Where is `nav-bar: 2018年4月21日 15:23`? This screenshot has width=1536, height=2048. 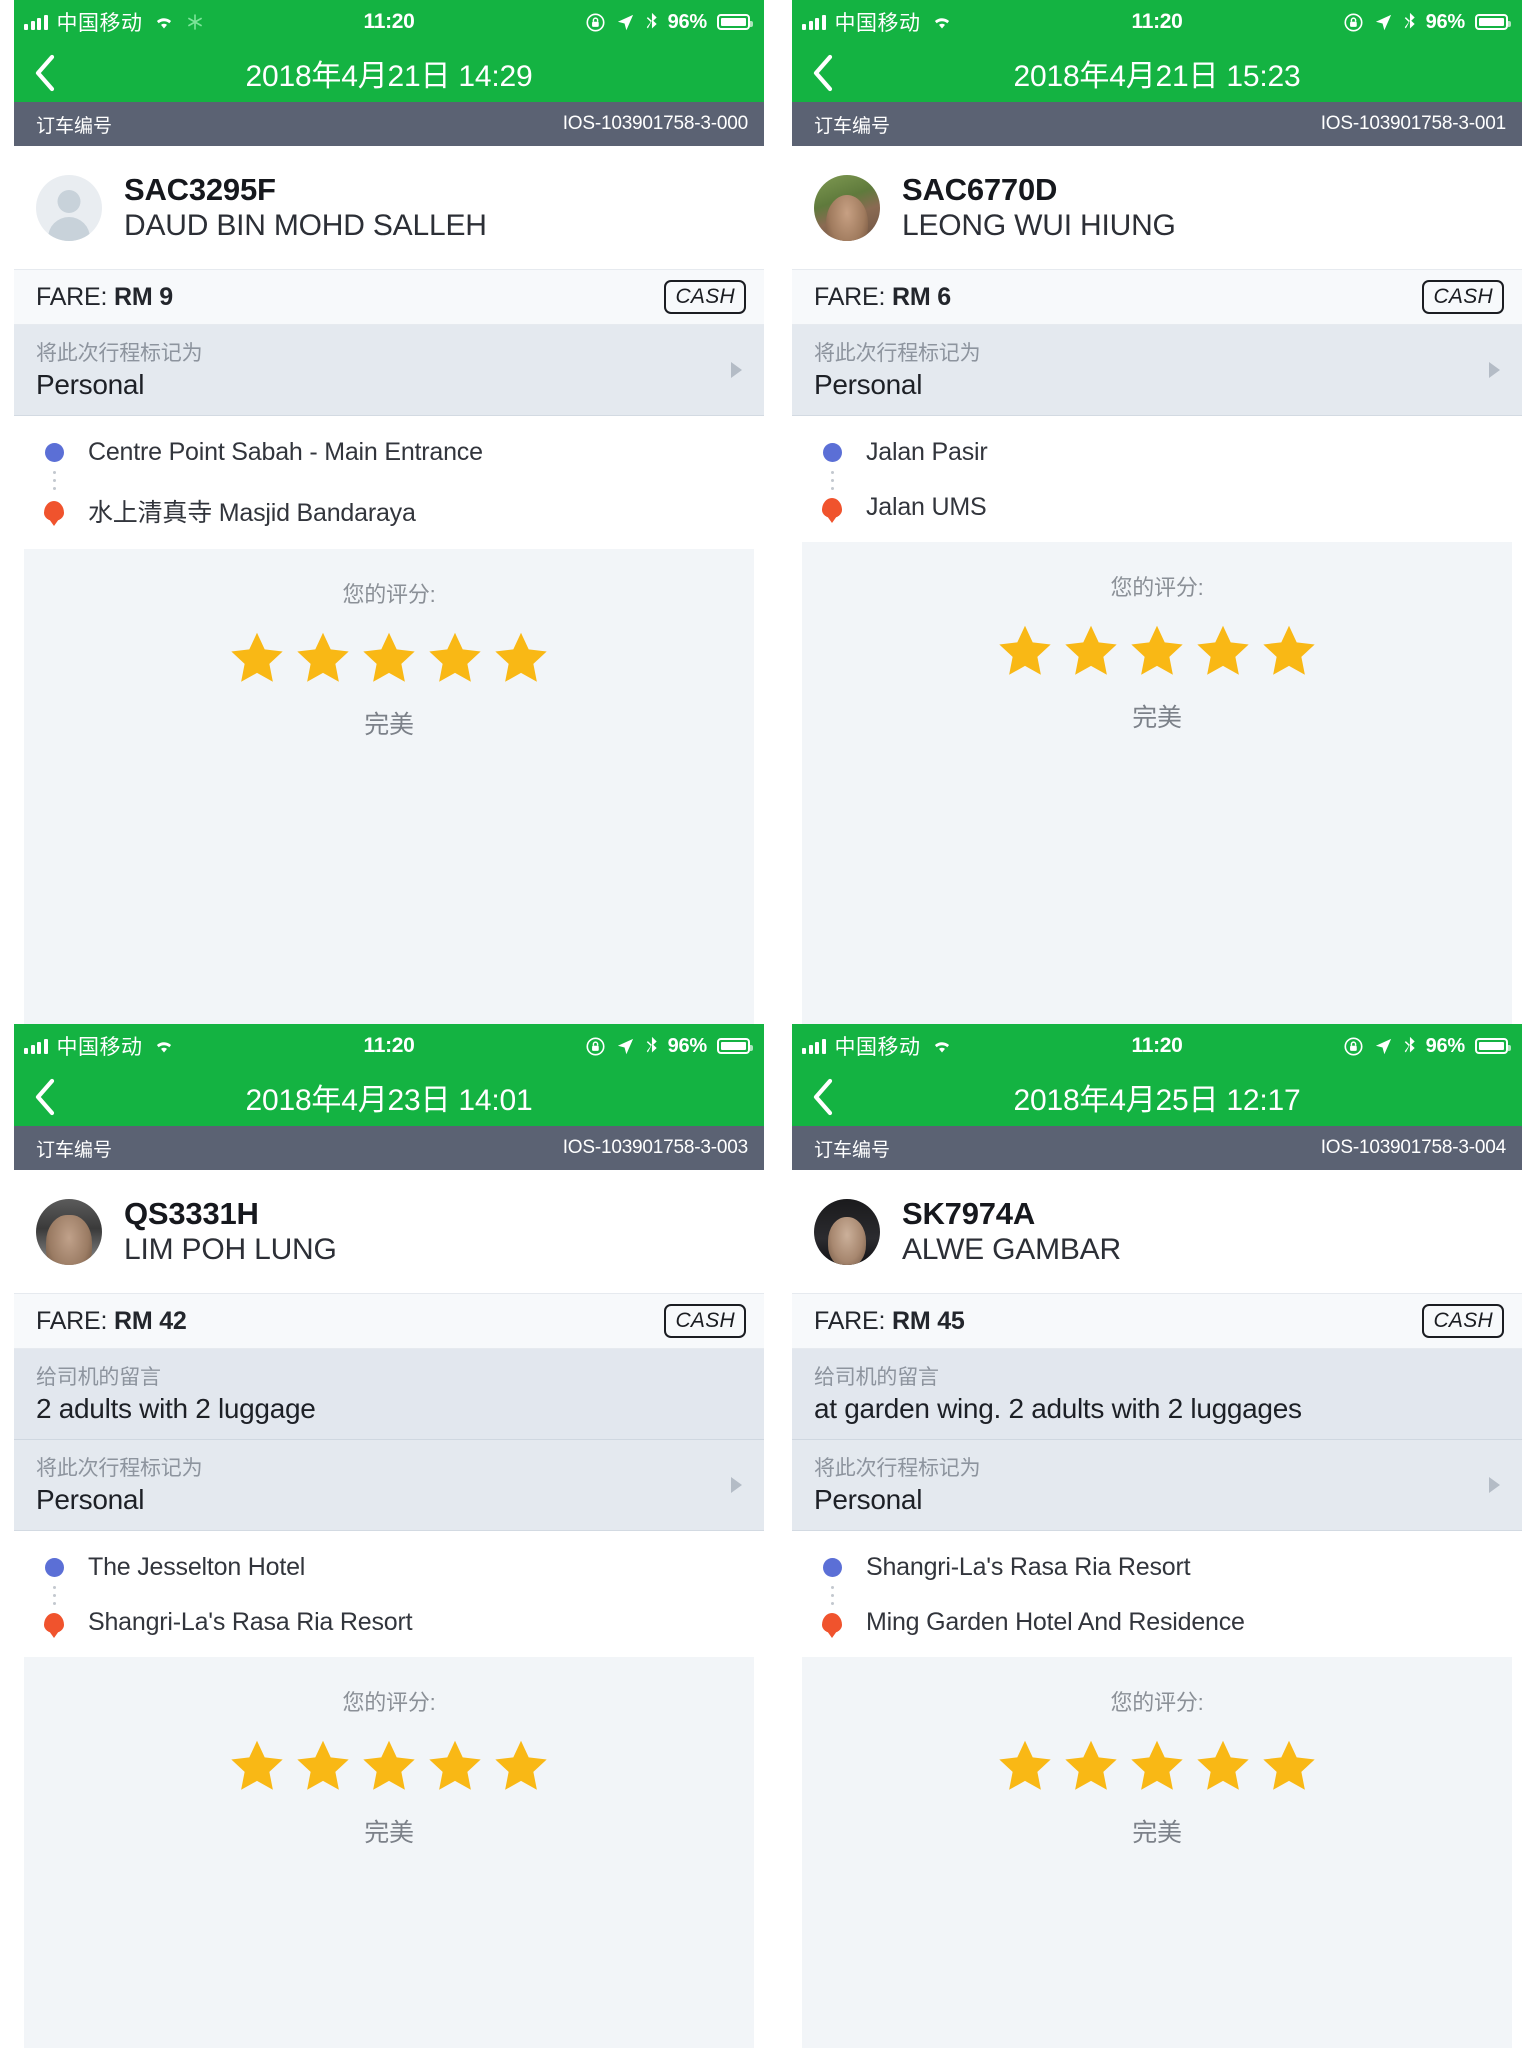
nav-bar: 2018年4月21日 15:23 is located at coordinates (1157, 73).